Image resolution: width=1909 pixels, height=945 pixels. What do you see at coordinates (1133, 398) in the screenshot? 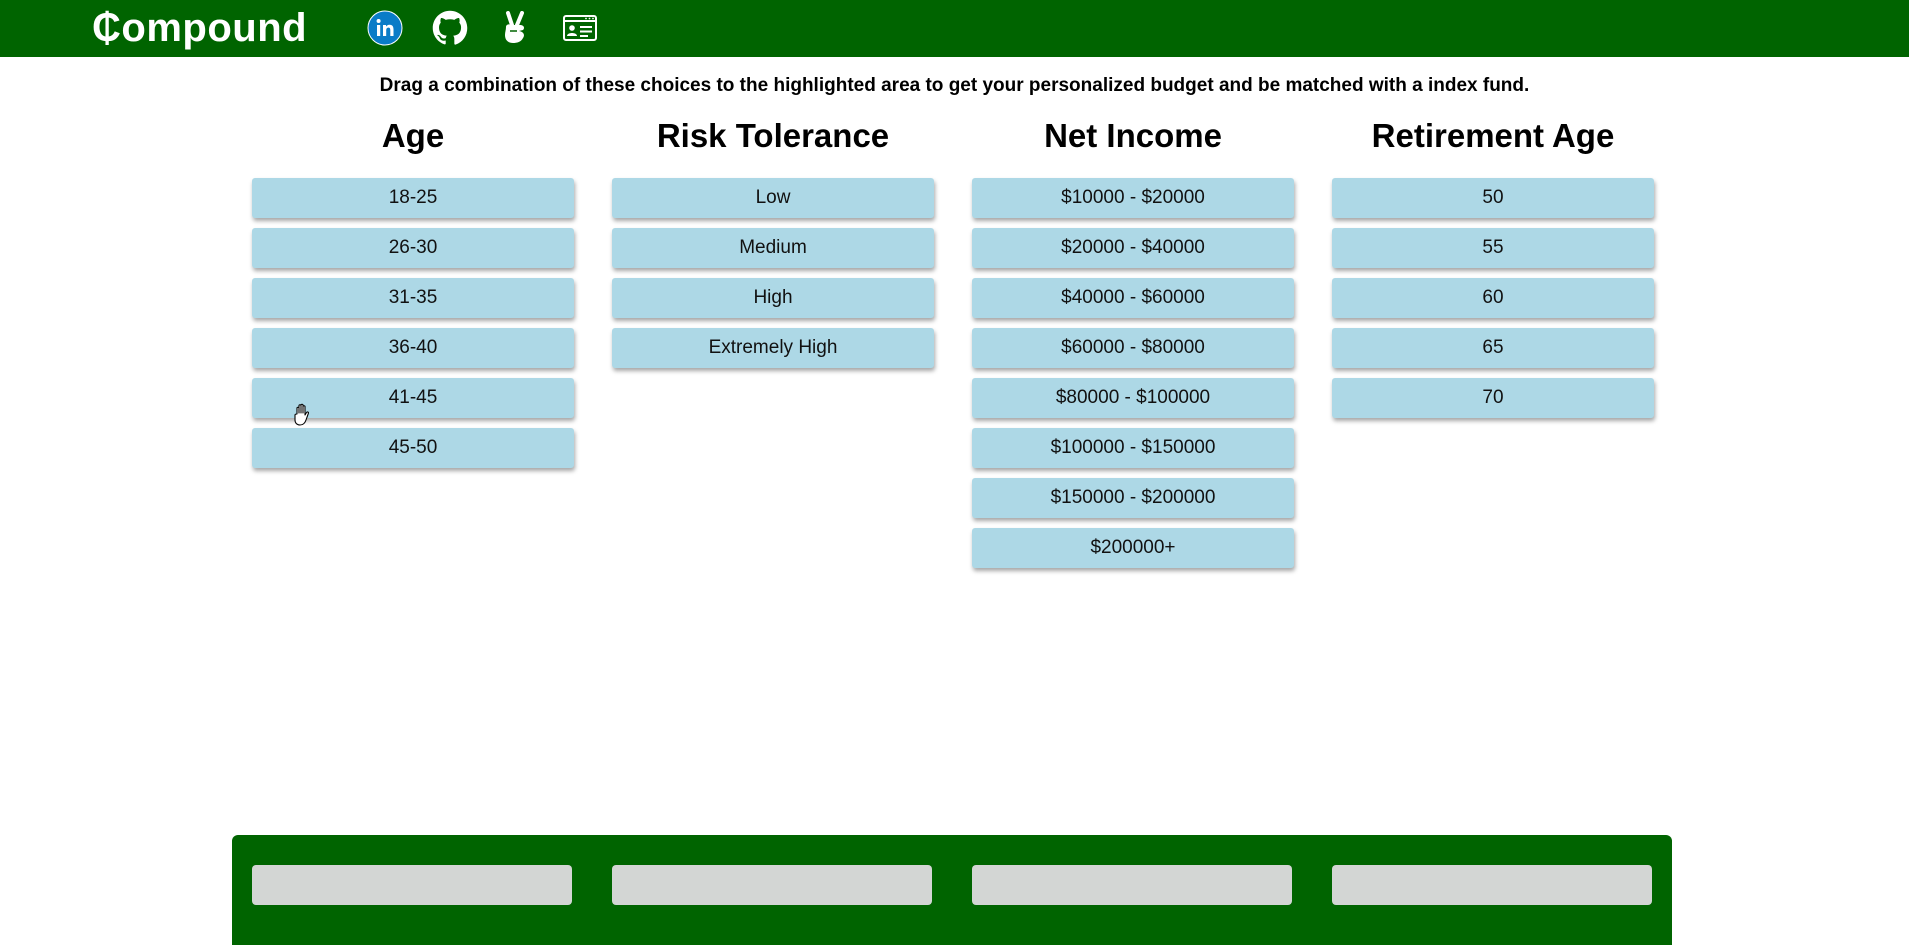
I see `choice-income-5: $80000 - $100000` at bounding box center [1133, 398].